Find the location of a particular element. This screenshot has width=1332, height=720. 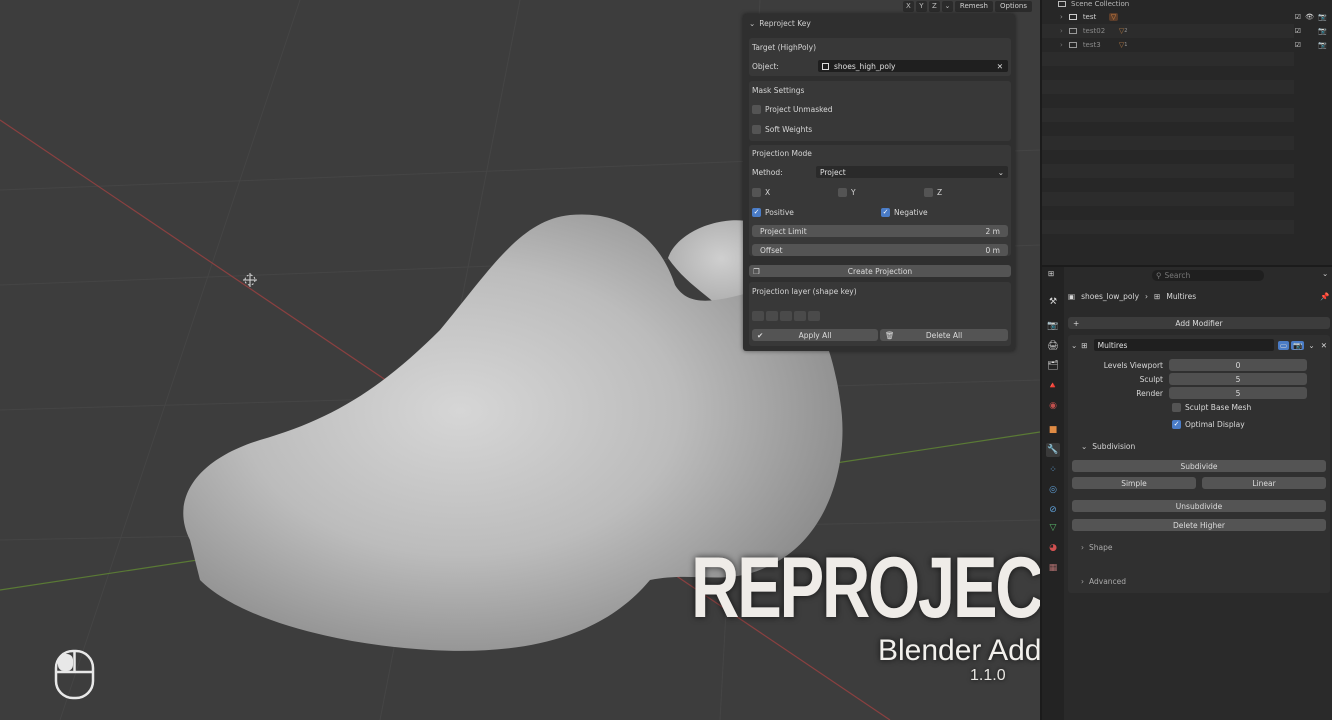

project-unmasked-checkbox is located at coordinates (756, 109).